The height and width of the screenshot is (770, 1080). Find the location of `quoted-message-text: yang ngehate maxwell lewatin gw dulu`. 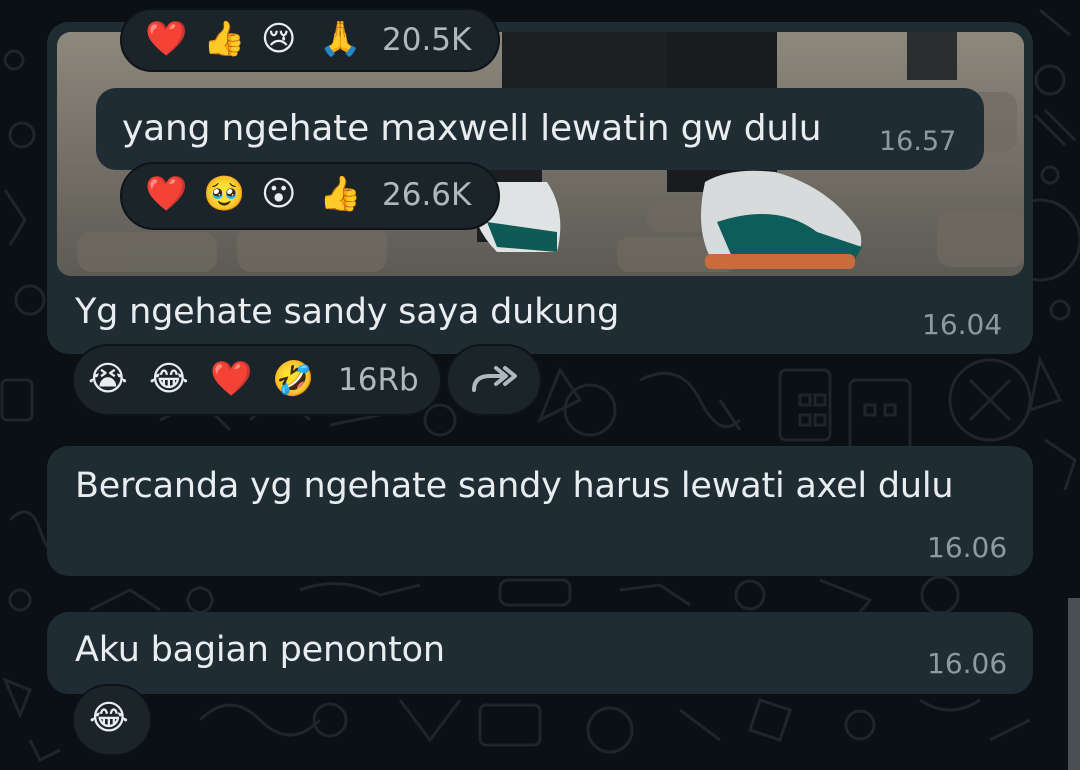

quoted-message-text: yang ngehate maxwell lewatin gw dulu is located at coordinates (472, 128).